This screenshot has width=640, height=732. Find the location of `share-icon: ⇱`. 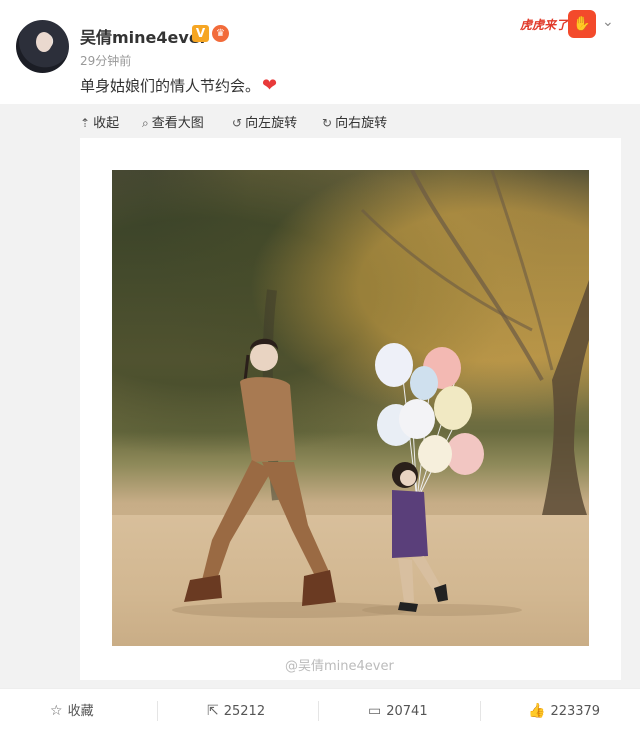

share-icon: ⇱ is located at coordinates (213, 711).